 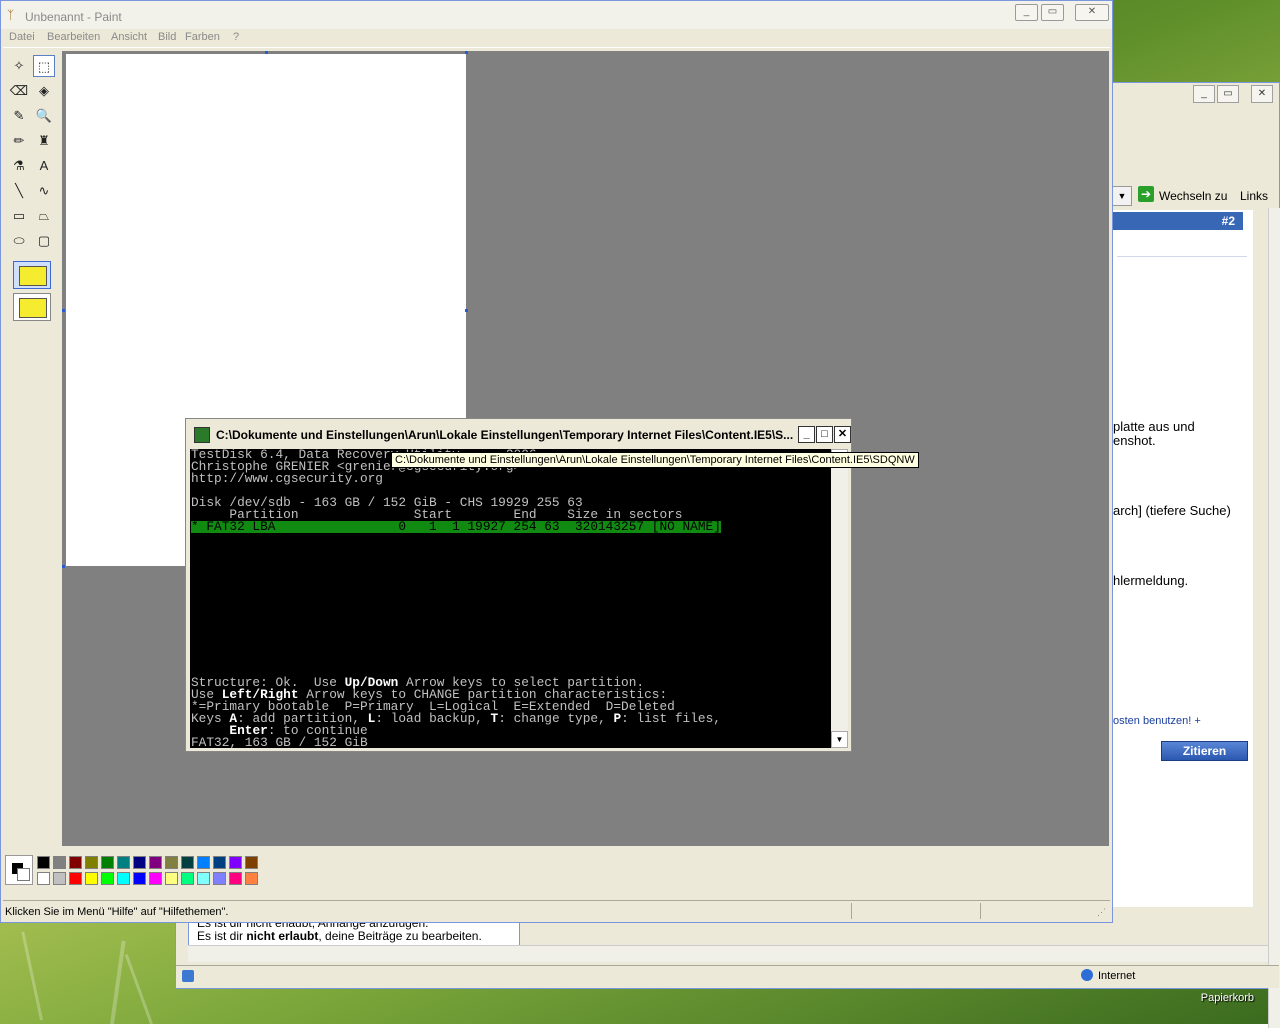 What do you see at coordinates (728, 953) in the screenshot?
I see `ie-horizontal-scrollbar` at bounding box center [728, 953].